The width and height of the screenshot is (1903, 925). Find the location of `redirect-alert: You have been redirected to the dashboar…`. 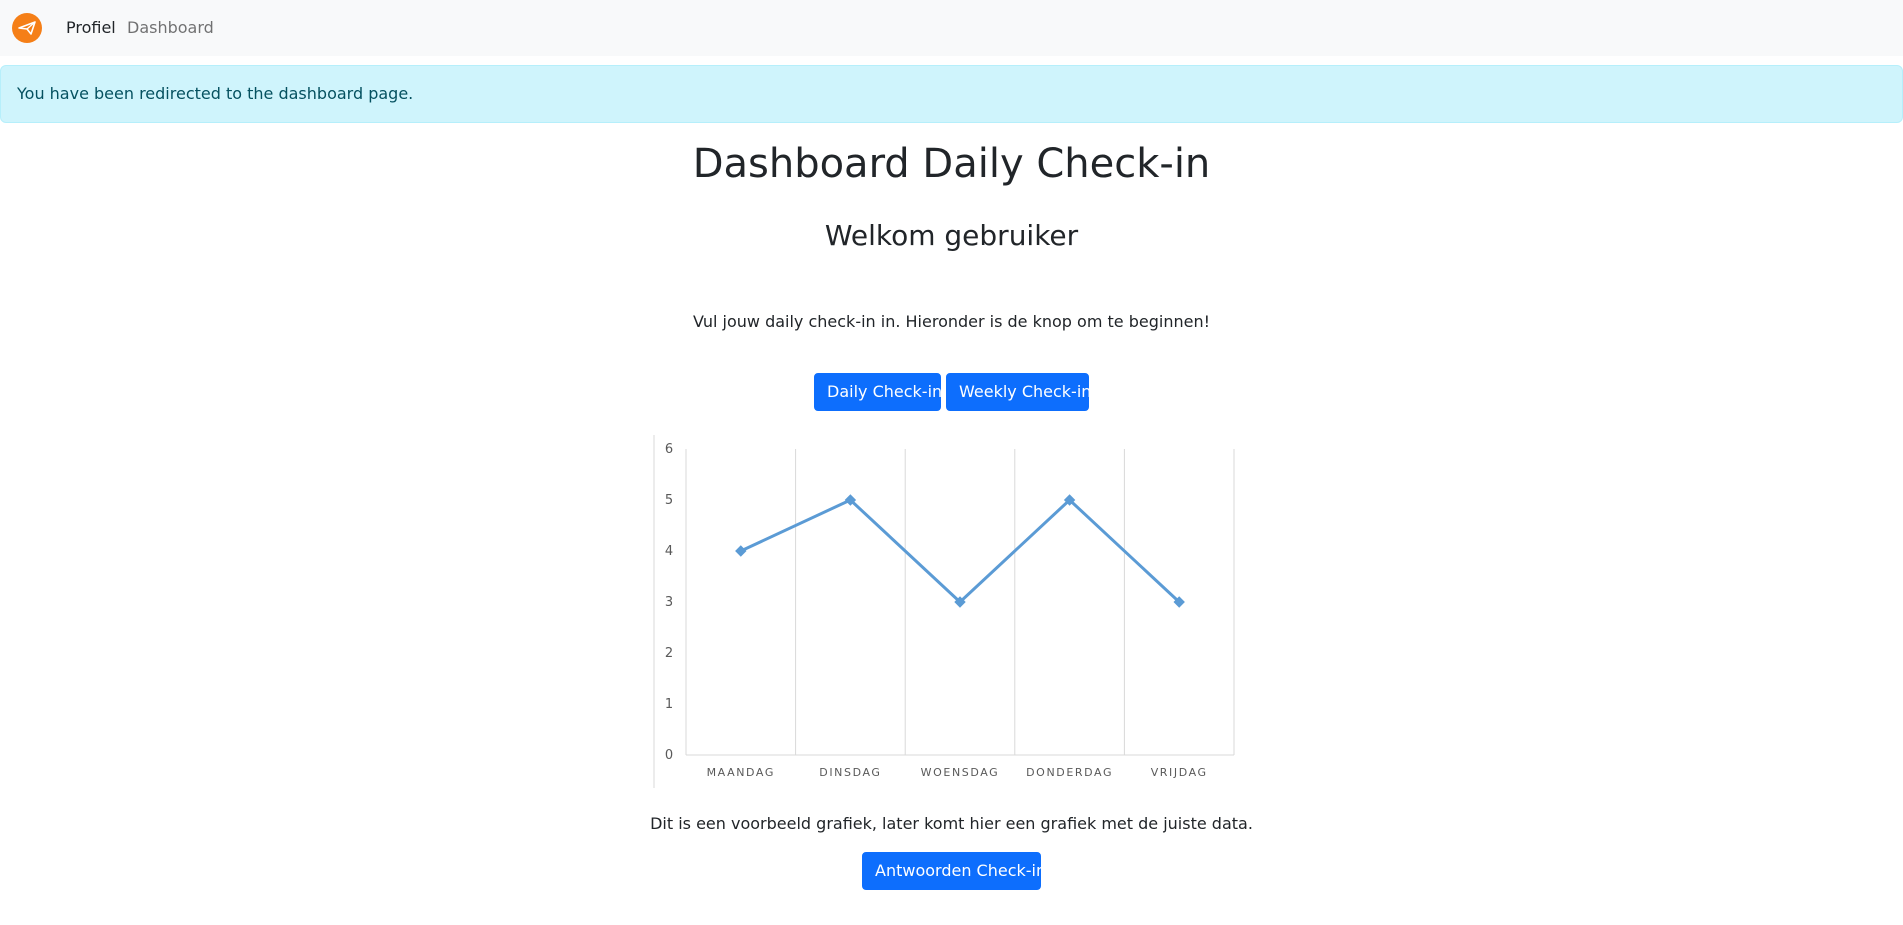

redirect-alert: You have been redirected to the dashboar… is located at coordinates (951, 94).